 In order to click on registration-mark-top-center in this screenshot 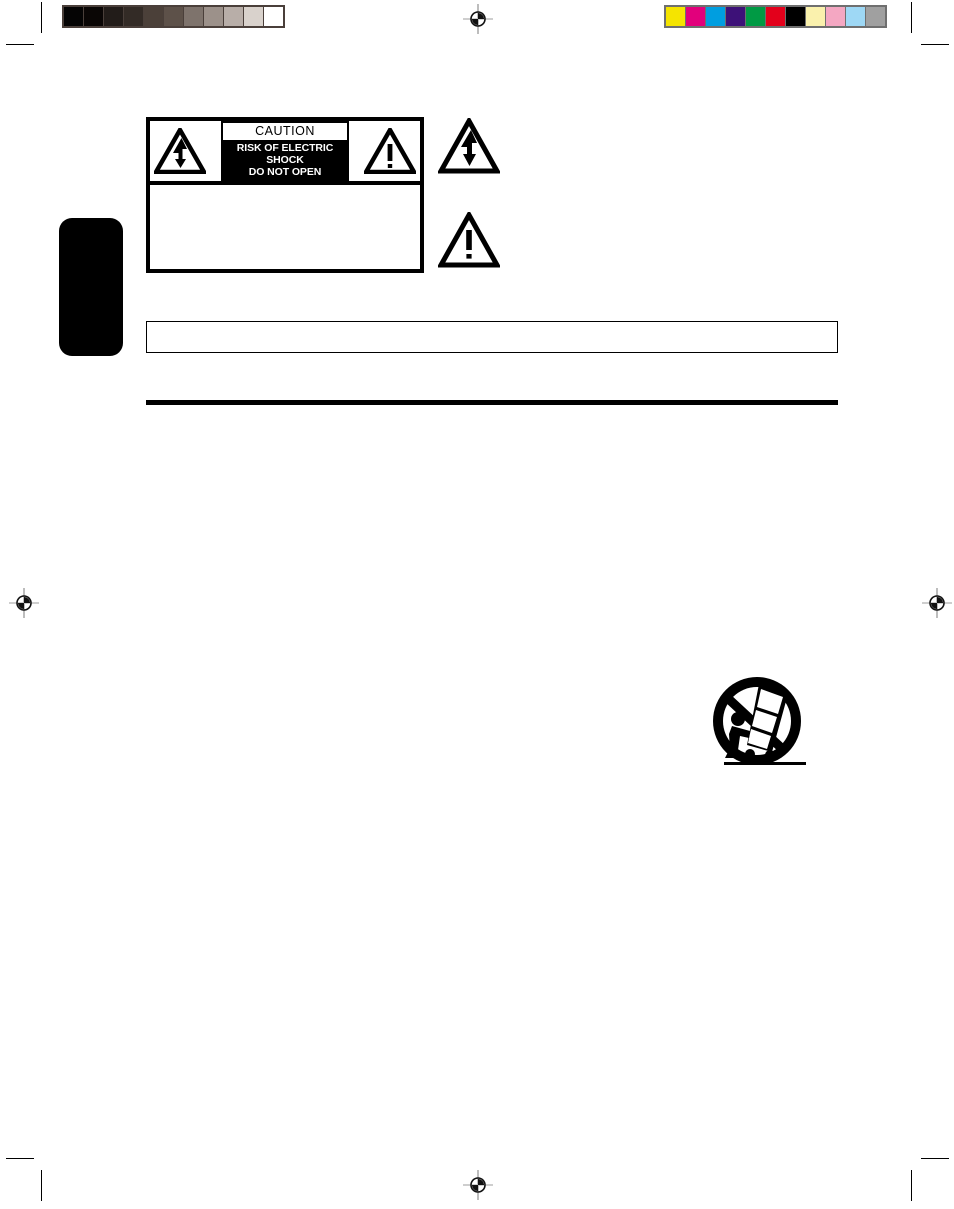, I will do `click(478, 19)`.